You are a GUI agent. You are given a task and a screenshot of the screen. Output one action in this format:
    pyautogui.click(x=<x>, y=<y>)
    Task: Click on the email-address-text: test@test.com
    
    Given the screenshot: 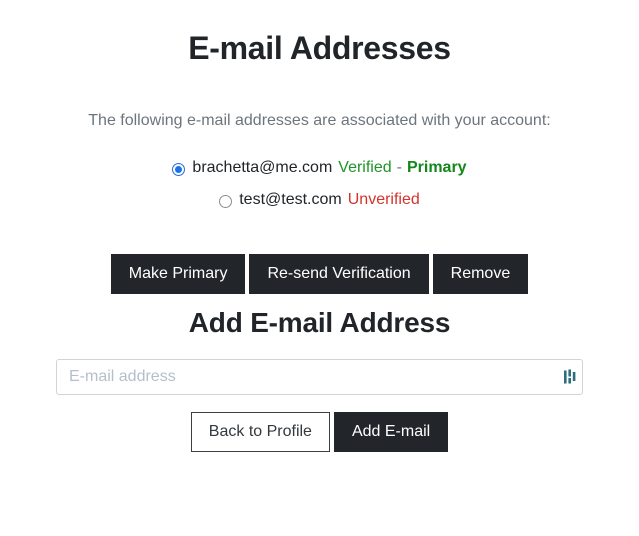 What is the action you would take?
    pyautogui.click(x=290, y=199)
    